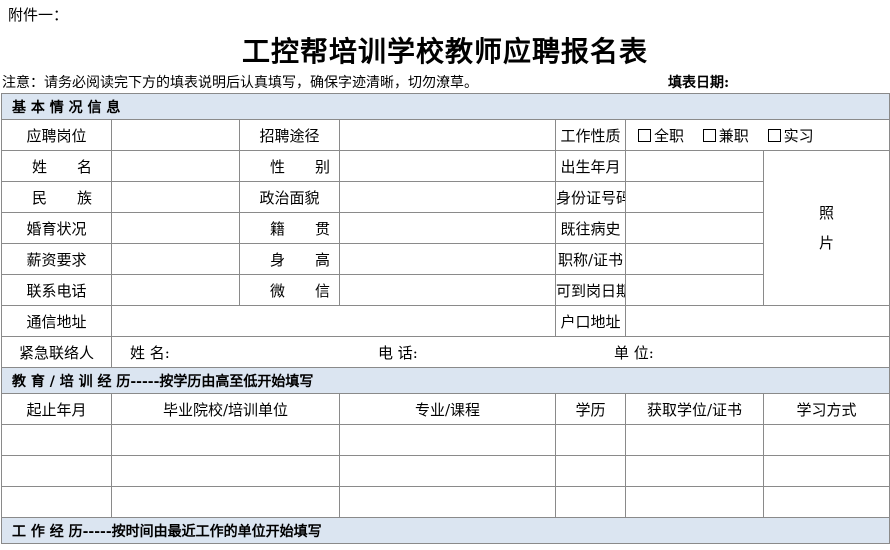 This screenshot has width=890, height=550. Describe the element at coordinates (56, 409) in the screenshot. I see `edu-header-period: 起止年月` at that location.